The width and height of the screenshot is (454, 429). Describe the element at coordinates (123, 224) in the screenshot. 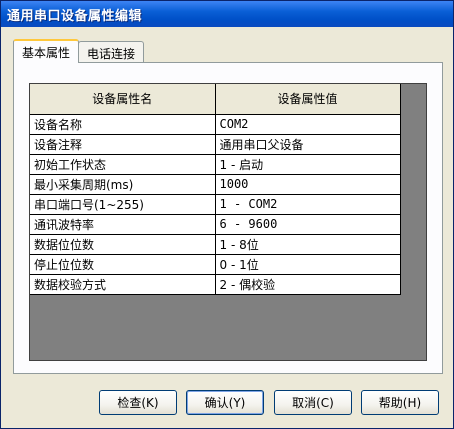

I see `property-name: 通讯波特率` at that location.